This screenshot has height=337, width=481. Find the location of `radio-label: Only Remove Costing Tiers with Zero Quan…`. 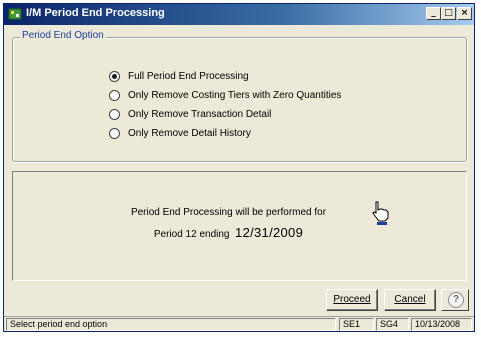

radio-label: Only Remove Costing Tiers with Zero Quan… is located at coordinates (234, 95).